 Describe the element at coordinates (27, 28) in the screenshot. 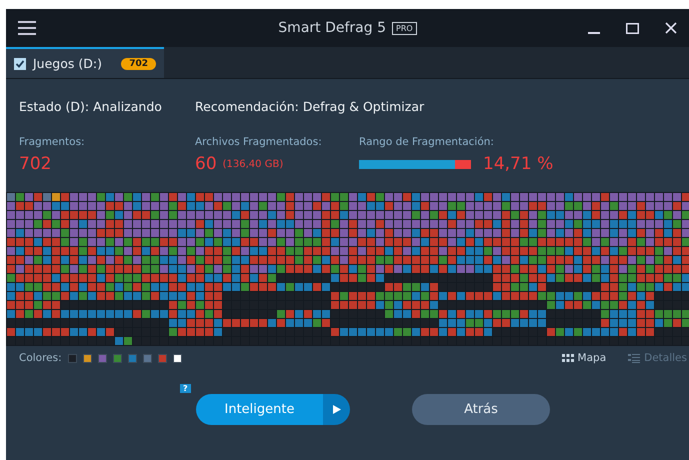

I see `menu-icon` at that location.